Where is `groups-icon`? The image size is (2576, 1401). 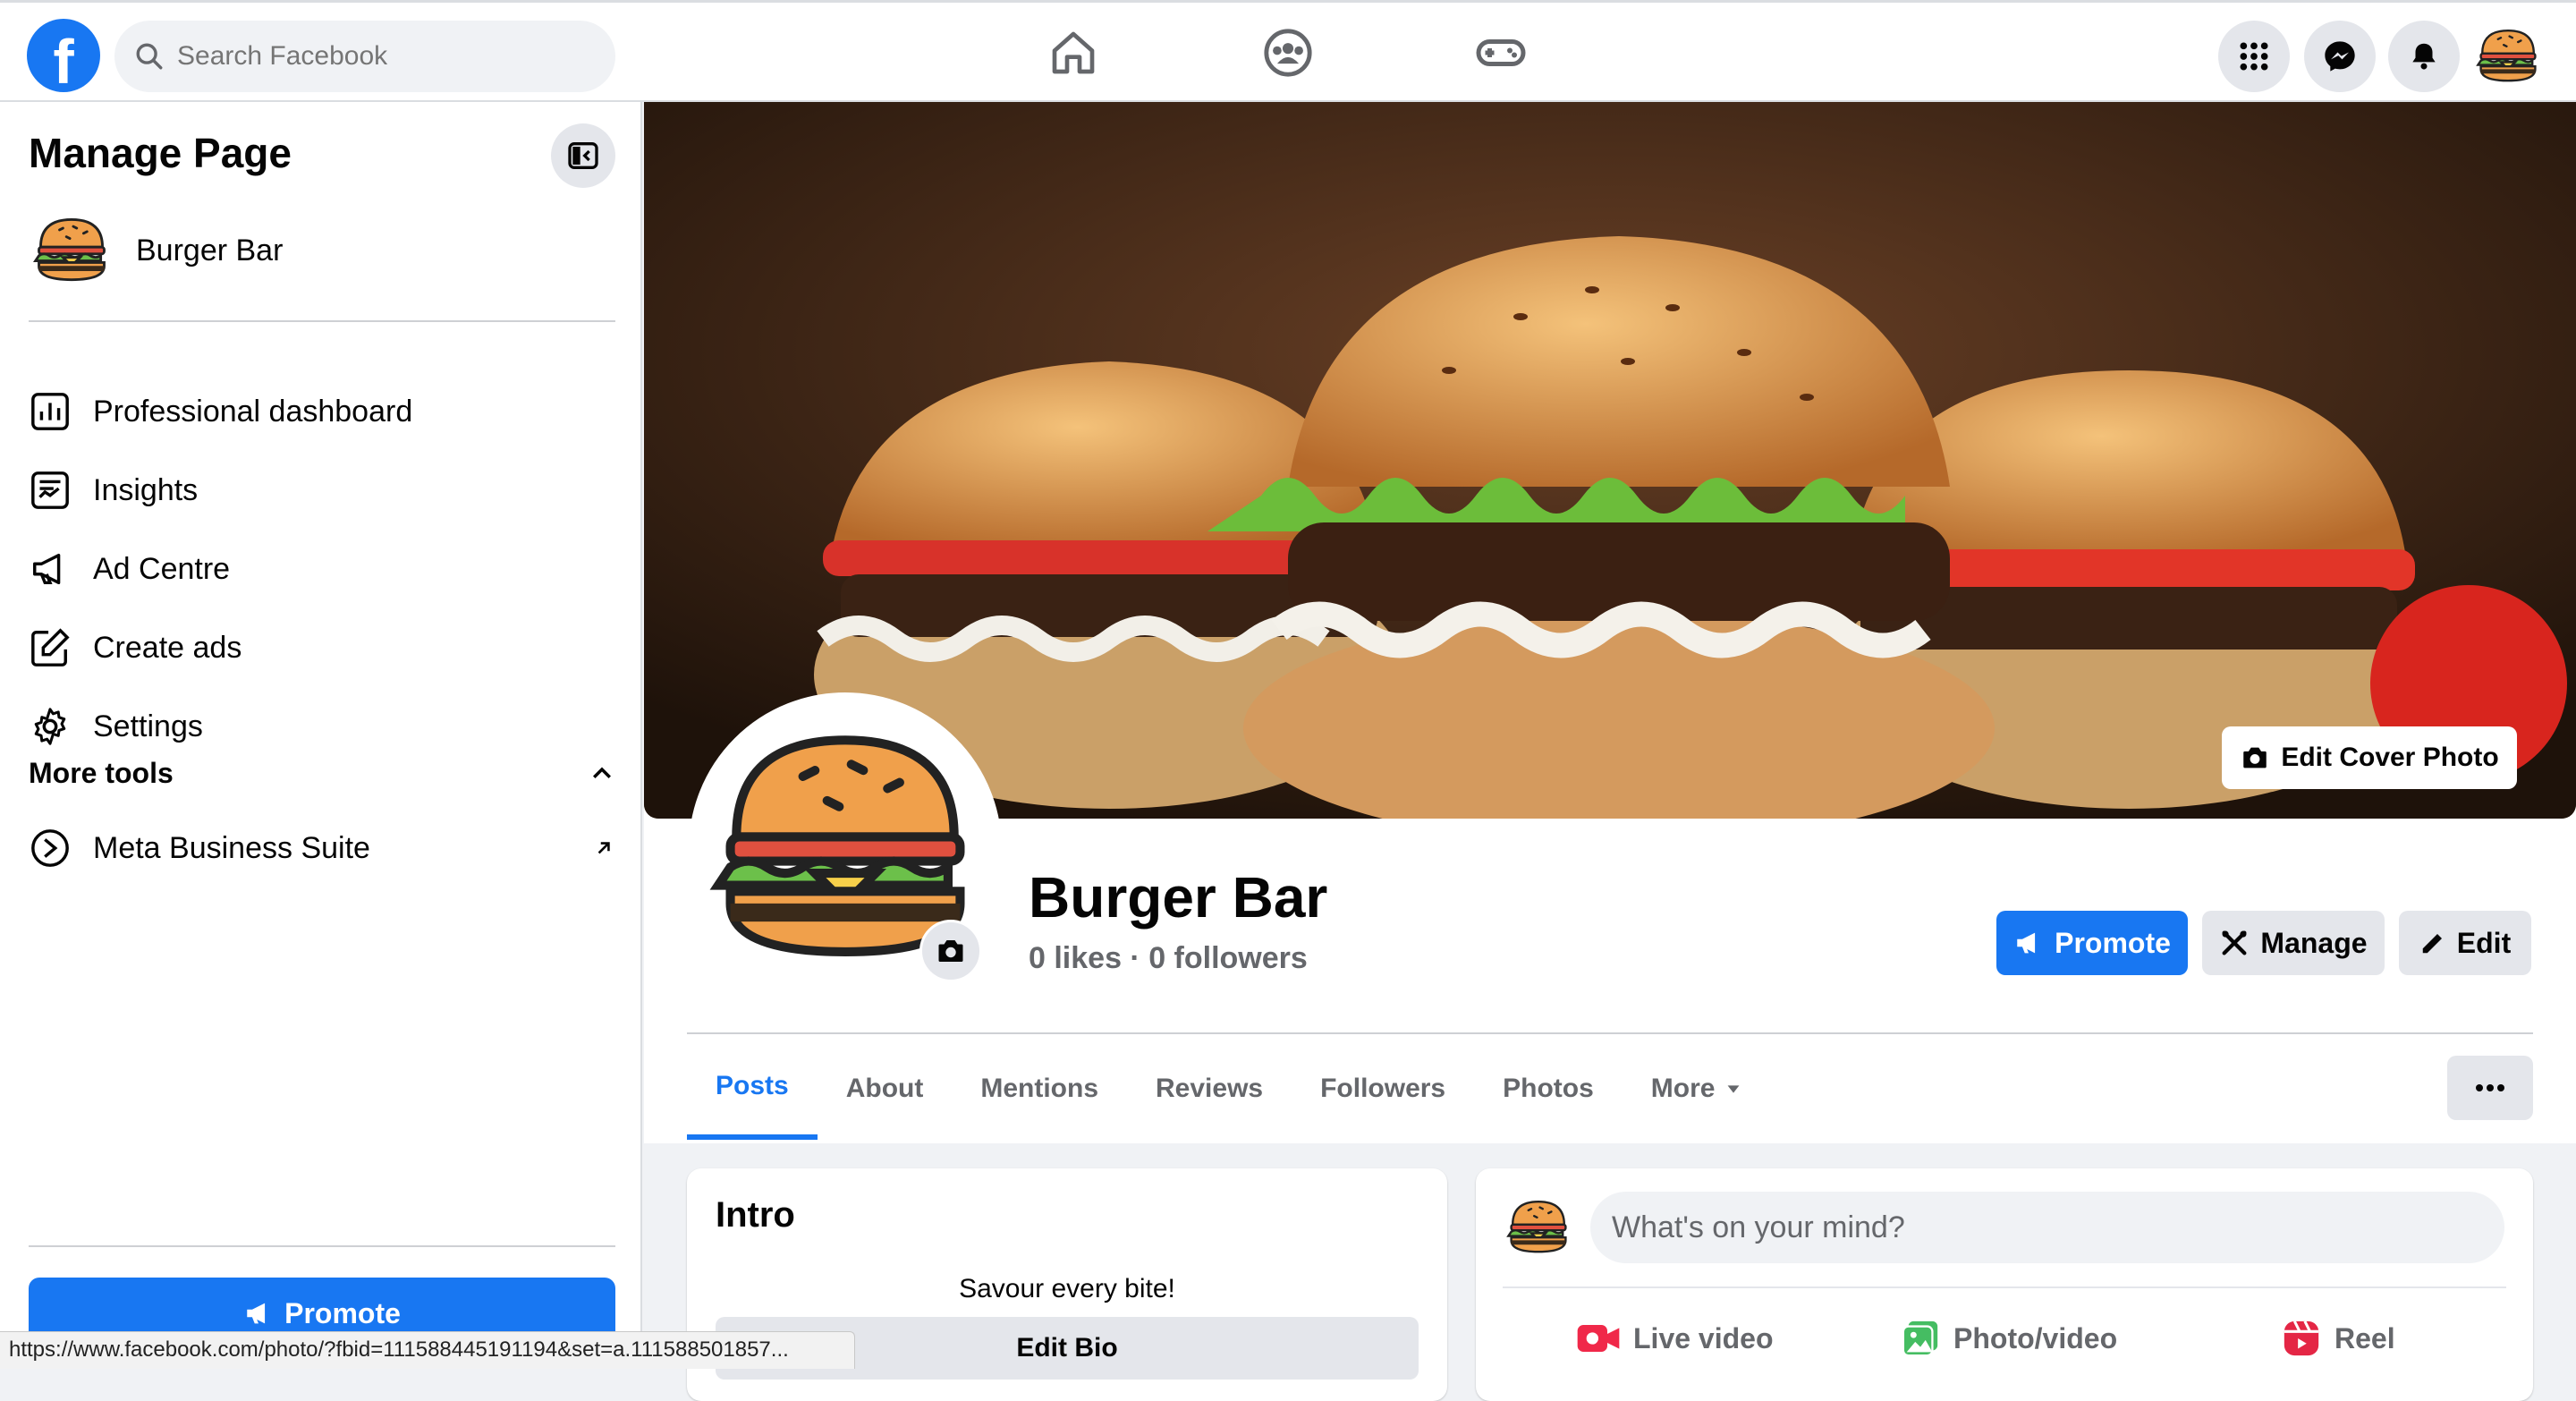 groups-icon is located at coordinates (1288, 53).